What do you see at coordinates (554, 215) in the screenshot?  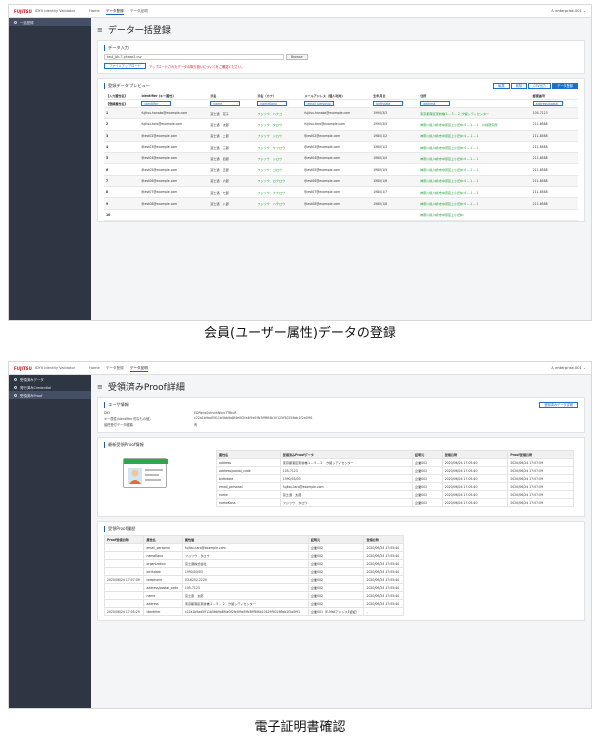 I see `cell-zip` at bounding box center [554, 215].